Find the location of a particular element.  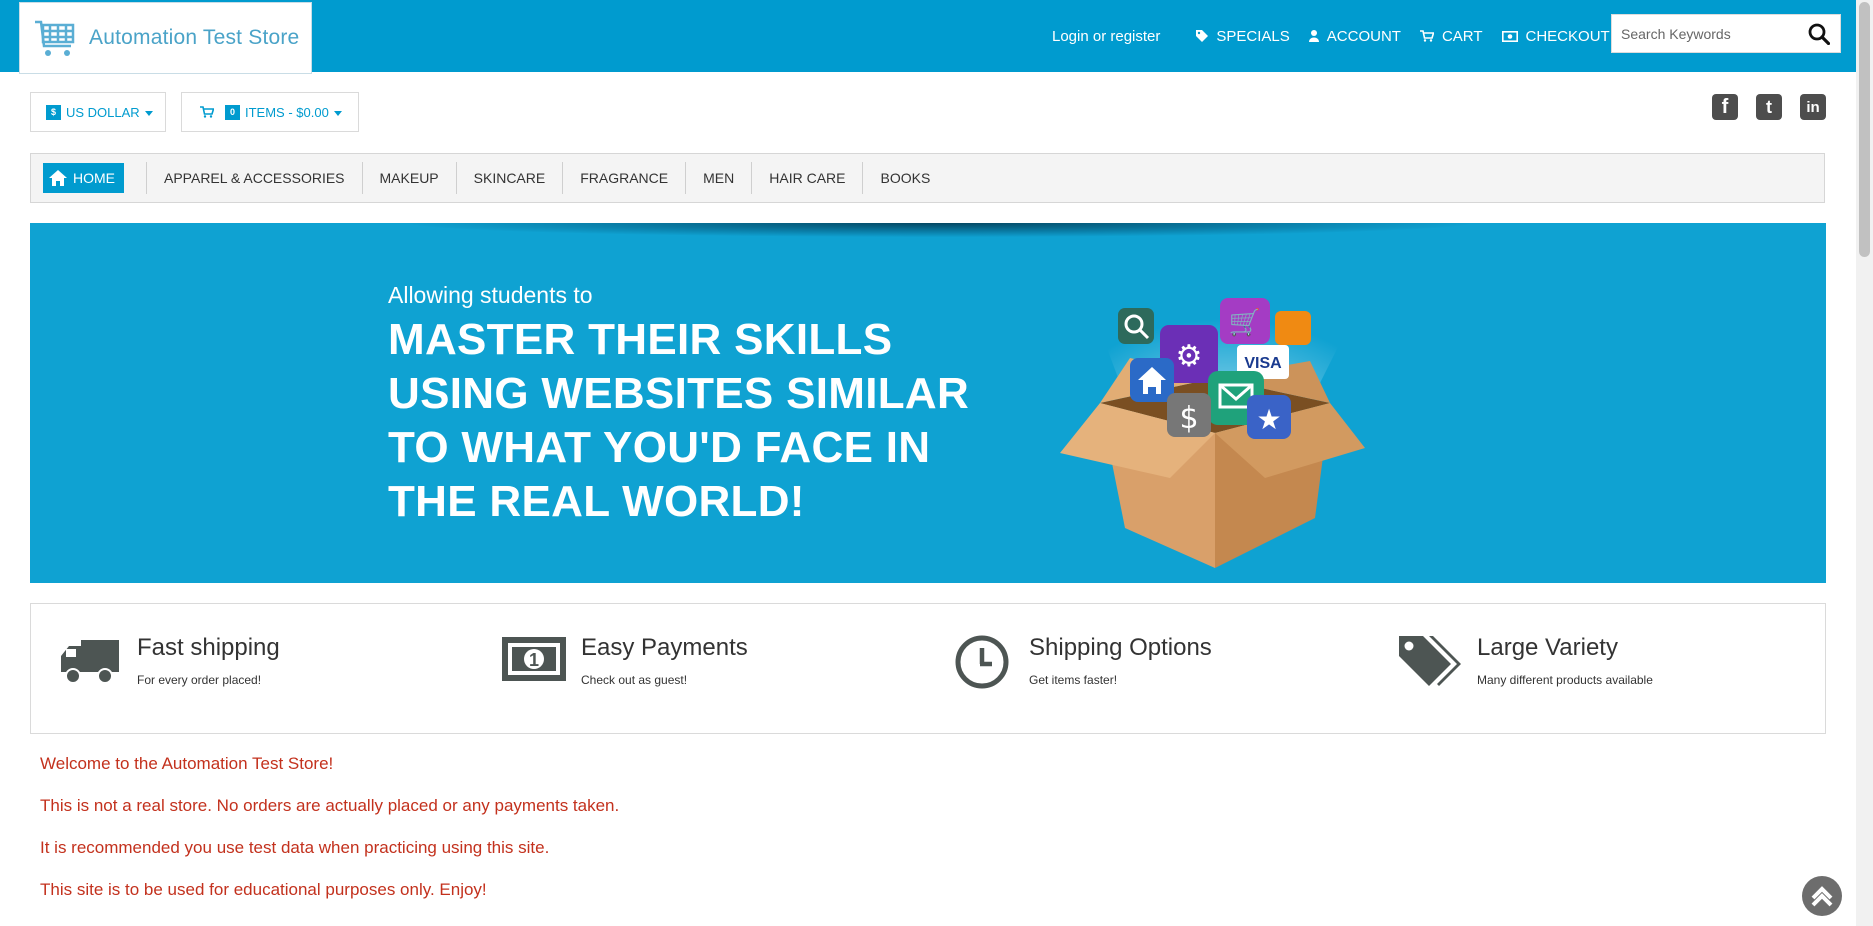

checkout-link: CHECKOUT is located at coordinates (1555, 36).